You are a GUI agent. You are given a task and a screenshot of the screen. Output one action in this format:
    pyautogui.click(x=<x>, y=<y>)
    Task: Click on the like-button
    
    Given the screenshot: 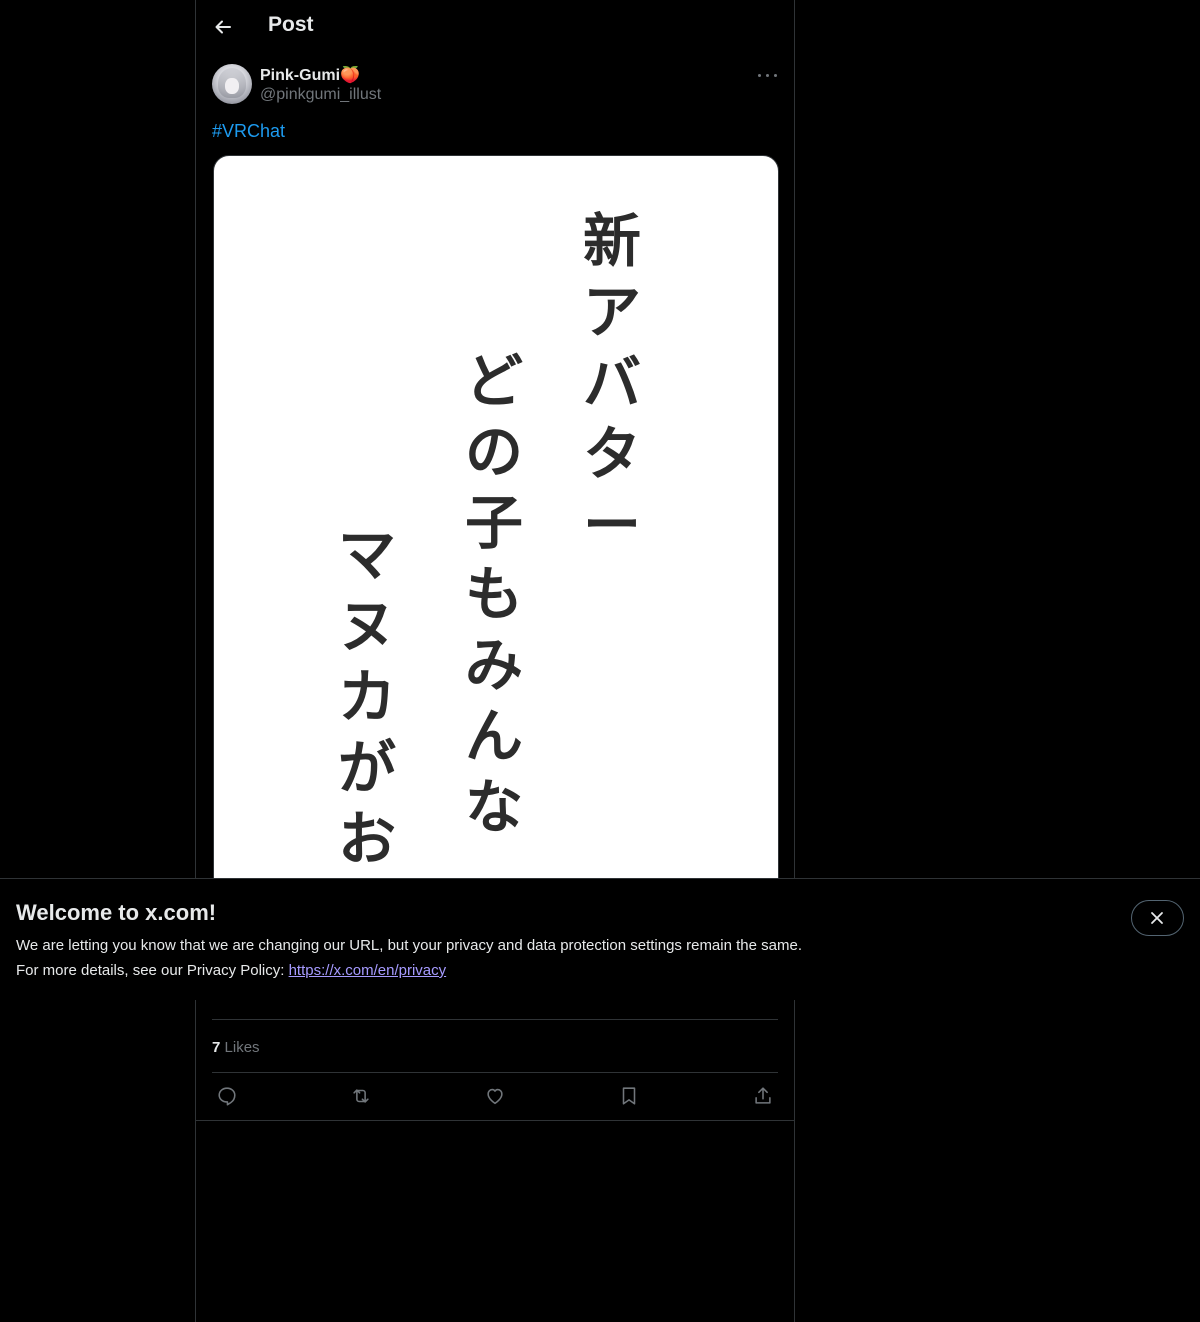 What is the action you would take?
    pyautogui.click(x=496, y=1097)
    